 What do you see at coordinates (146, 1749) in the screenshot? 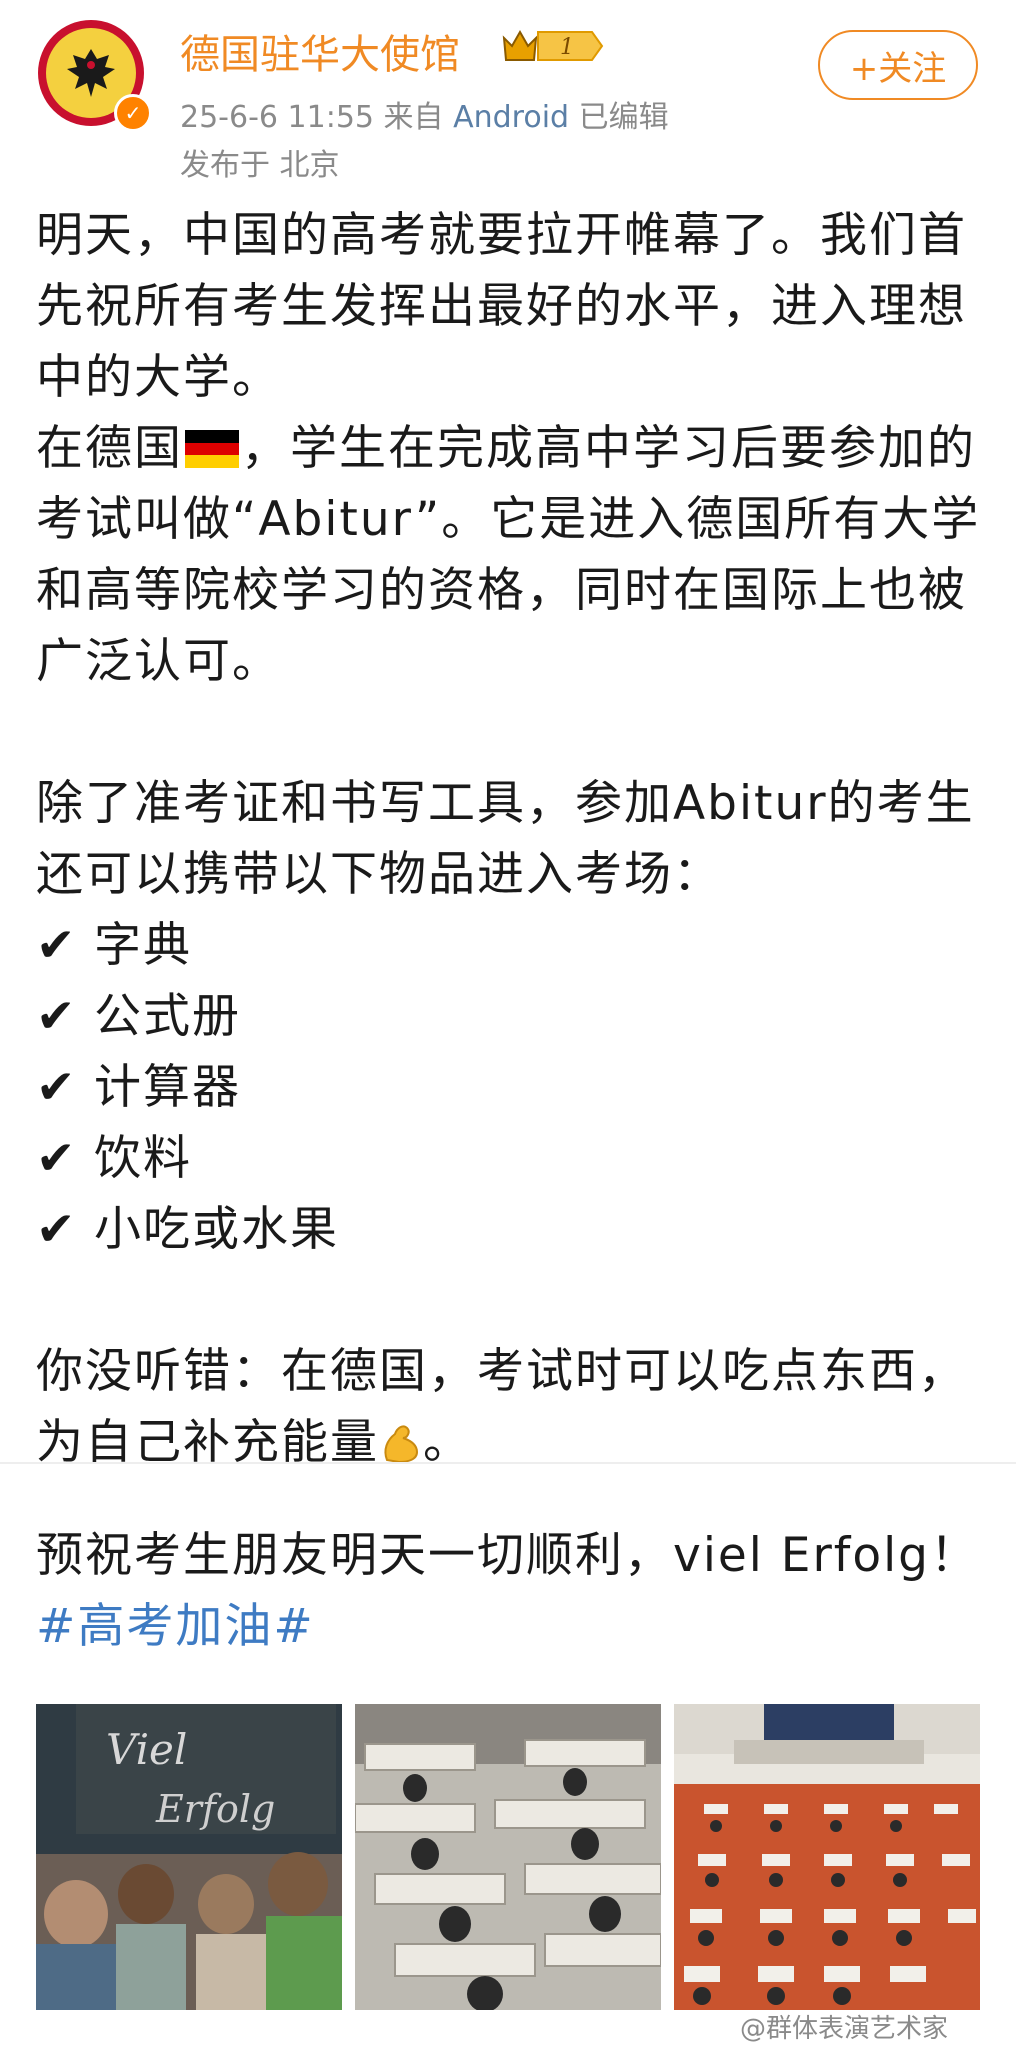
I see `chalk-text: Viel` at bounding box center [146, 1749].